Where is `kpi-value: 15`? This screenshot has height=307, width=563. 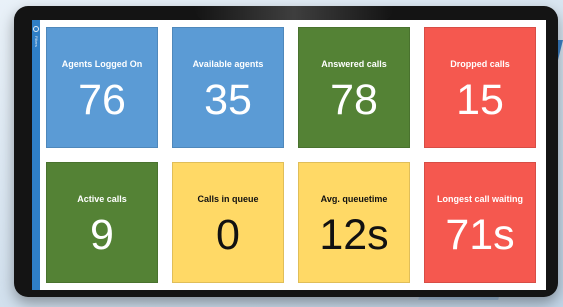 kpi-value: 15 is located at coordinates (480, 100).